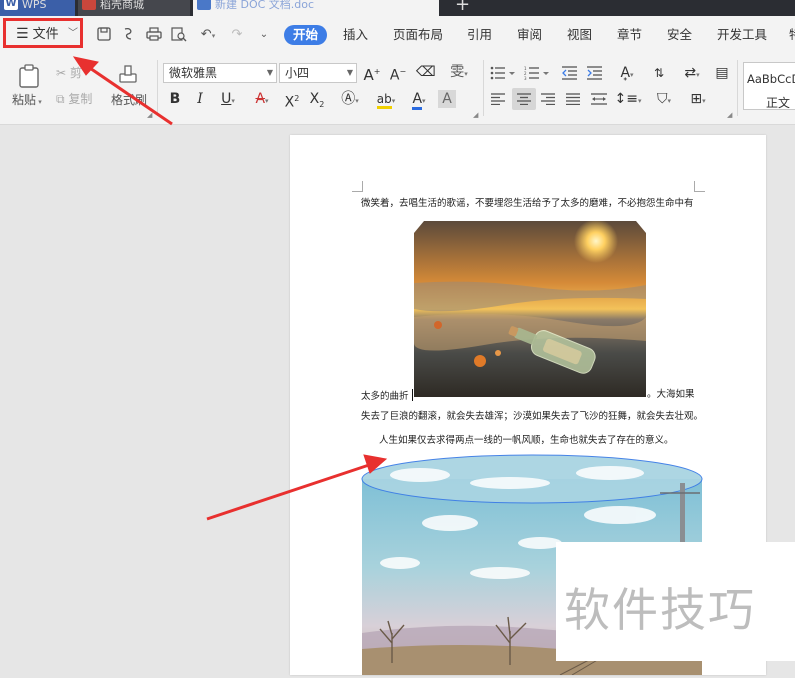 Image resolution: width=795 pixels, height=678 pixels. I want to click on underline-button: U▾, so click(228, 100).